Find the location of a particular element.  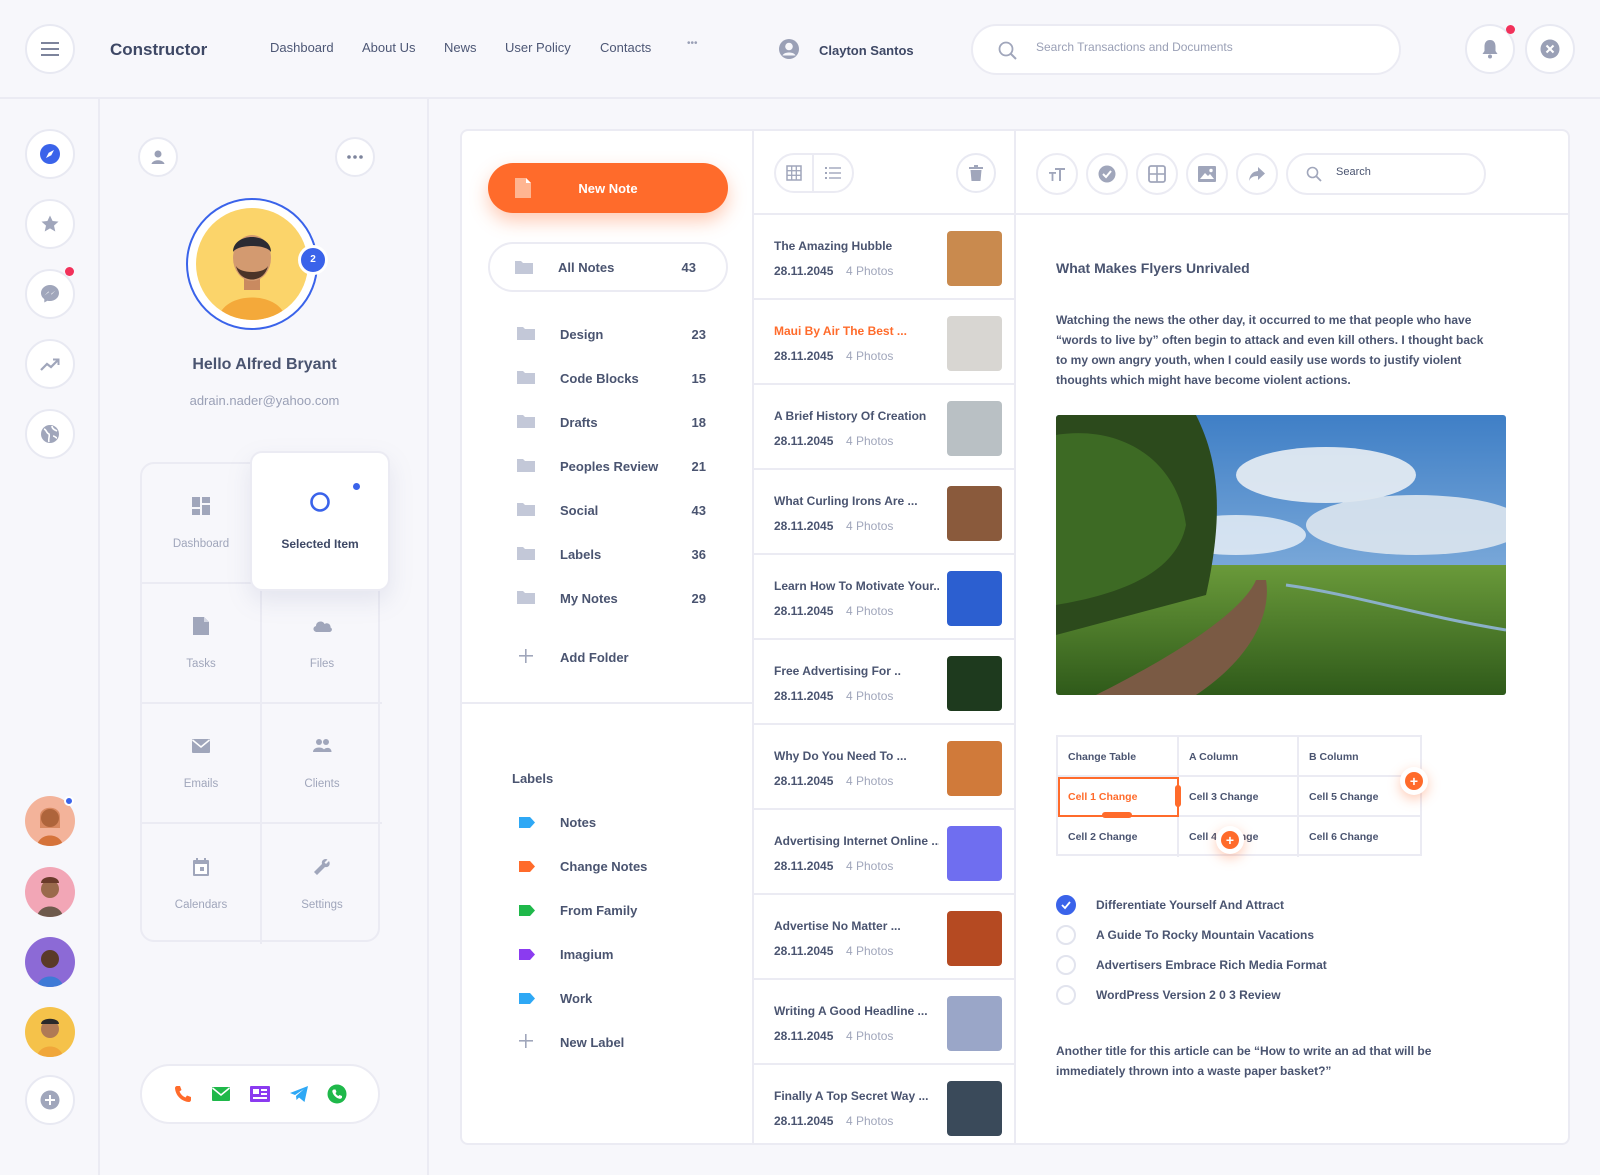

grid-calendars: Calendars is located at coordinates (202, 884).